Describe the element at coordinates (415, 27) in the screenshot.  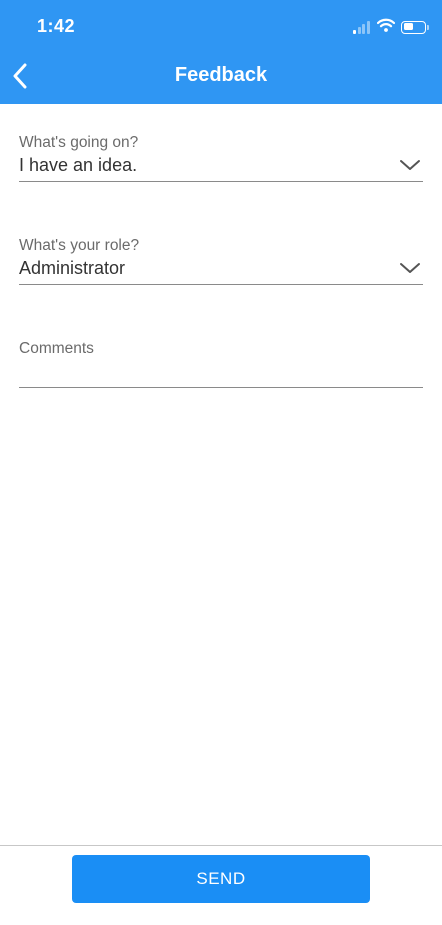
I see `battery-icon` at that location.